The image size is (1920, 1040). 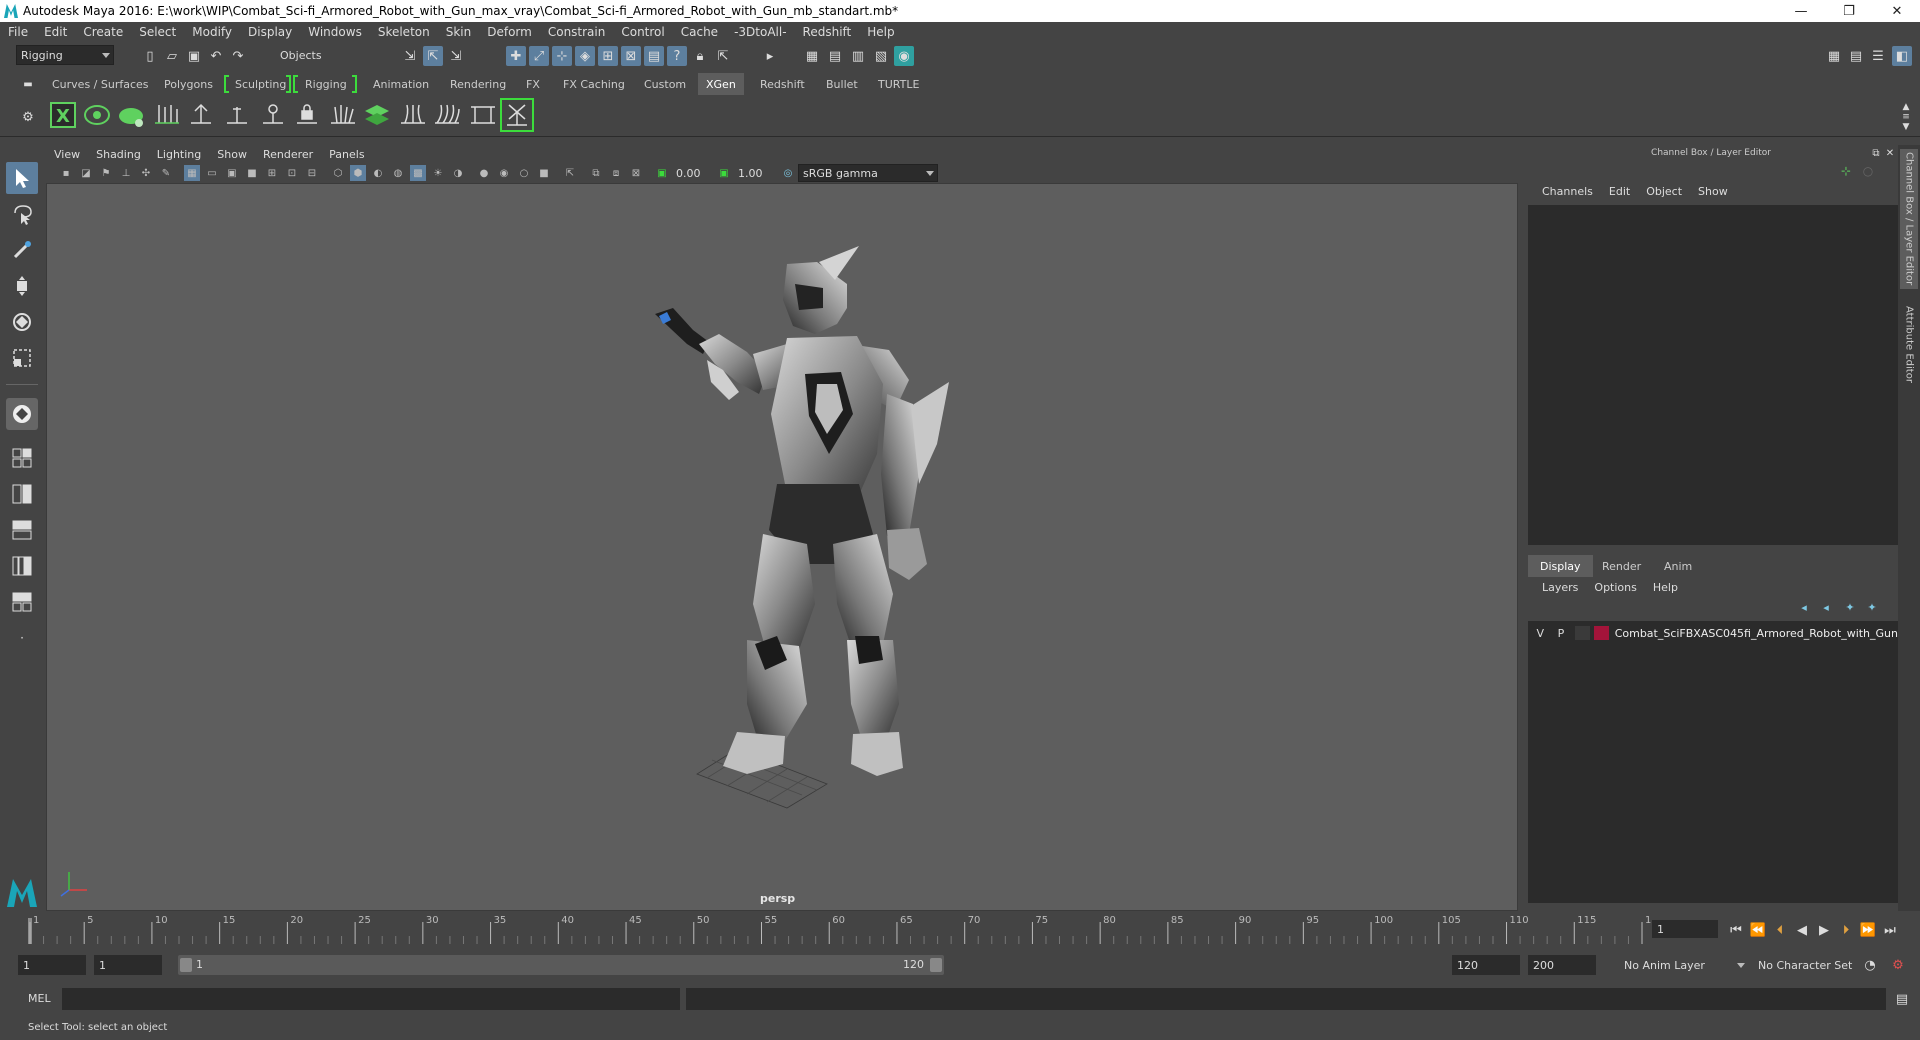 I want to click on layer-menu-layers: Layers, so click(x=1560, y=587).